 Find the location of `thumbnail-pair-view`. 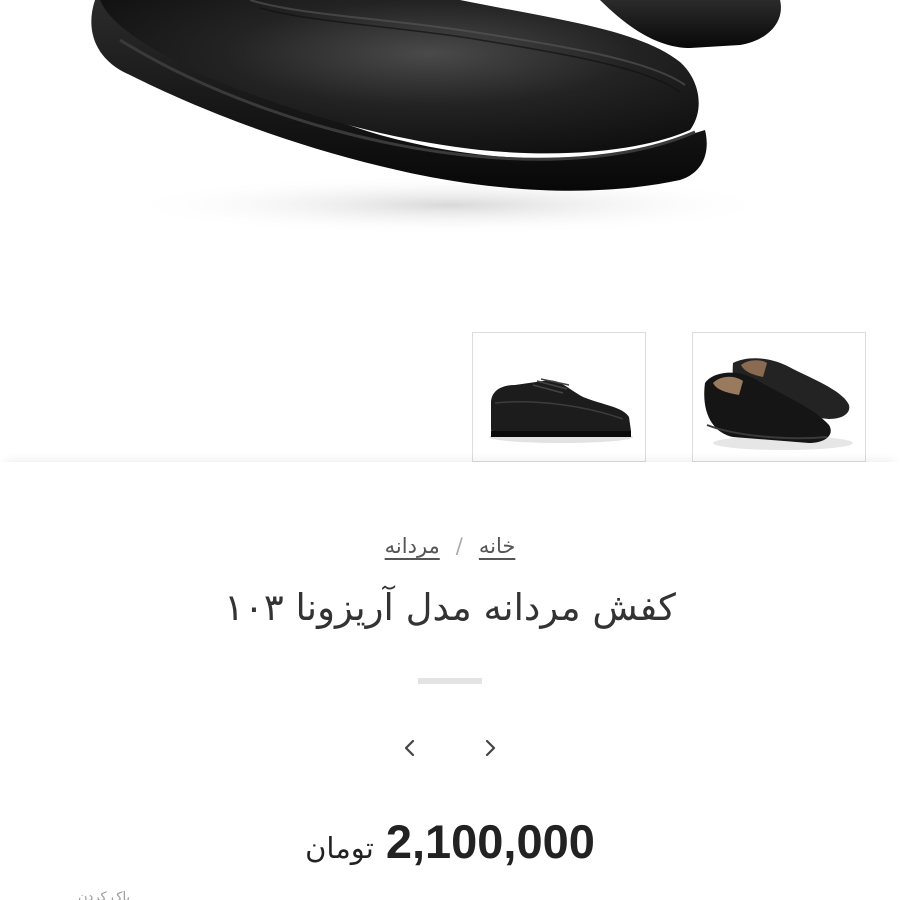

thumbnail-pair-view is located at coordinates (779, 397).